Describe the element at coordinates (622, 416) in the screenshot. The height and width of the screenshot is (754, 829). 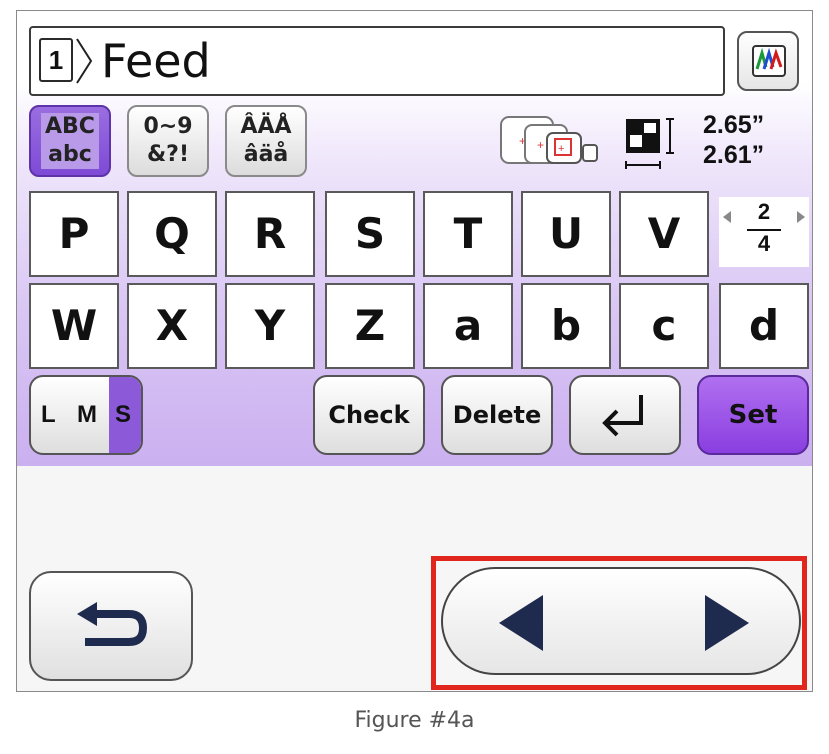
I see `return-arrow-icon` at that location.